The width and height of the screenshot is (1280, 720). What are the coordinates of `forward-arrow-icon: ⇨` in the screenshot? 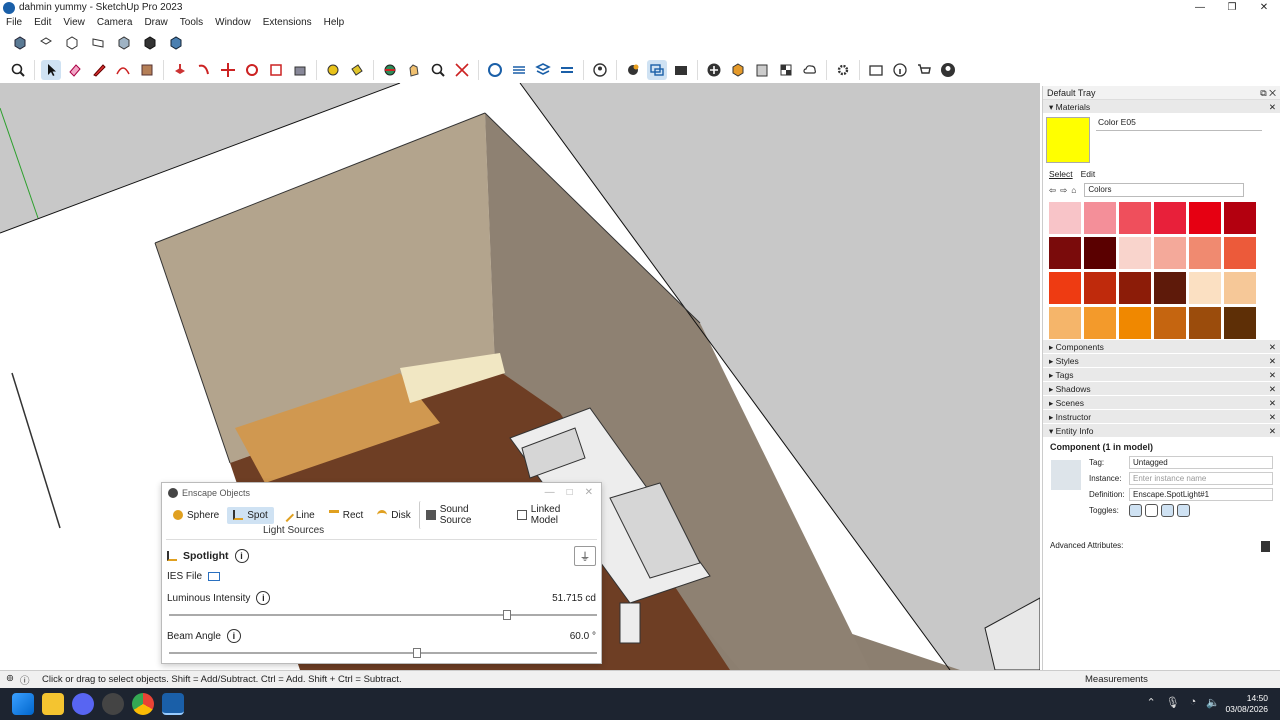 It's located at (1063, 190).